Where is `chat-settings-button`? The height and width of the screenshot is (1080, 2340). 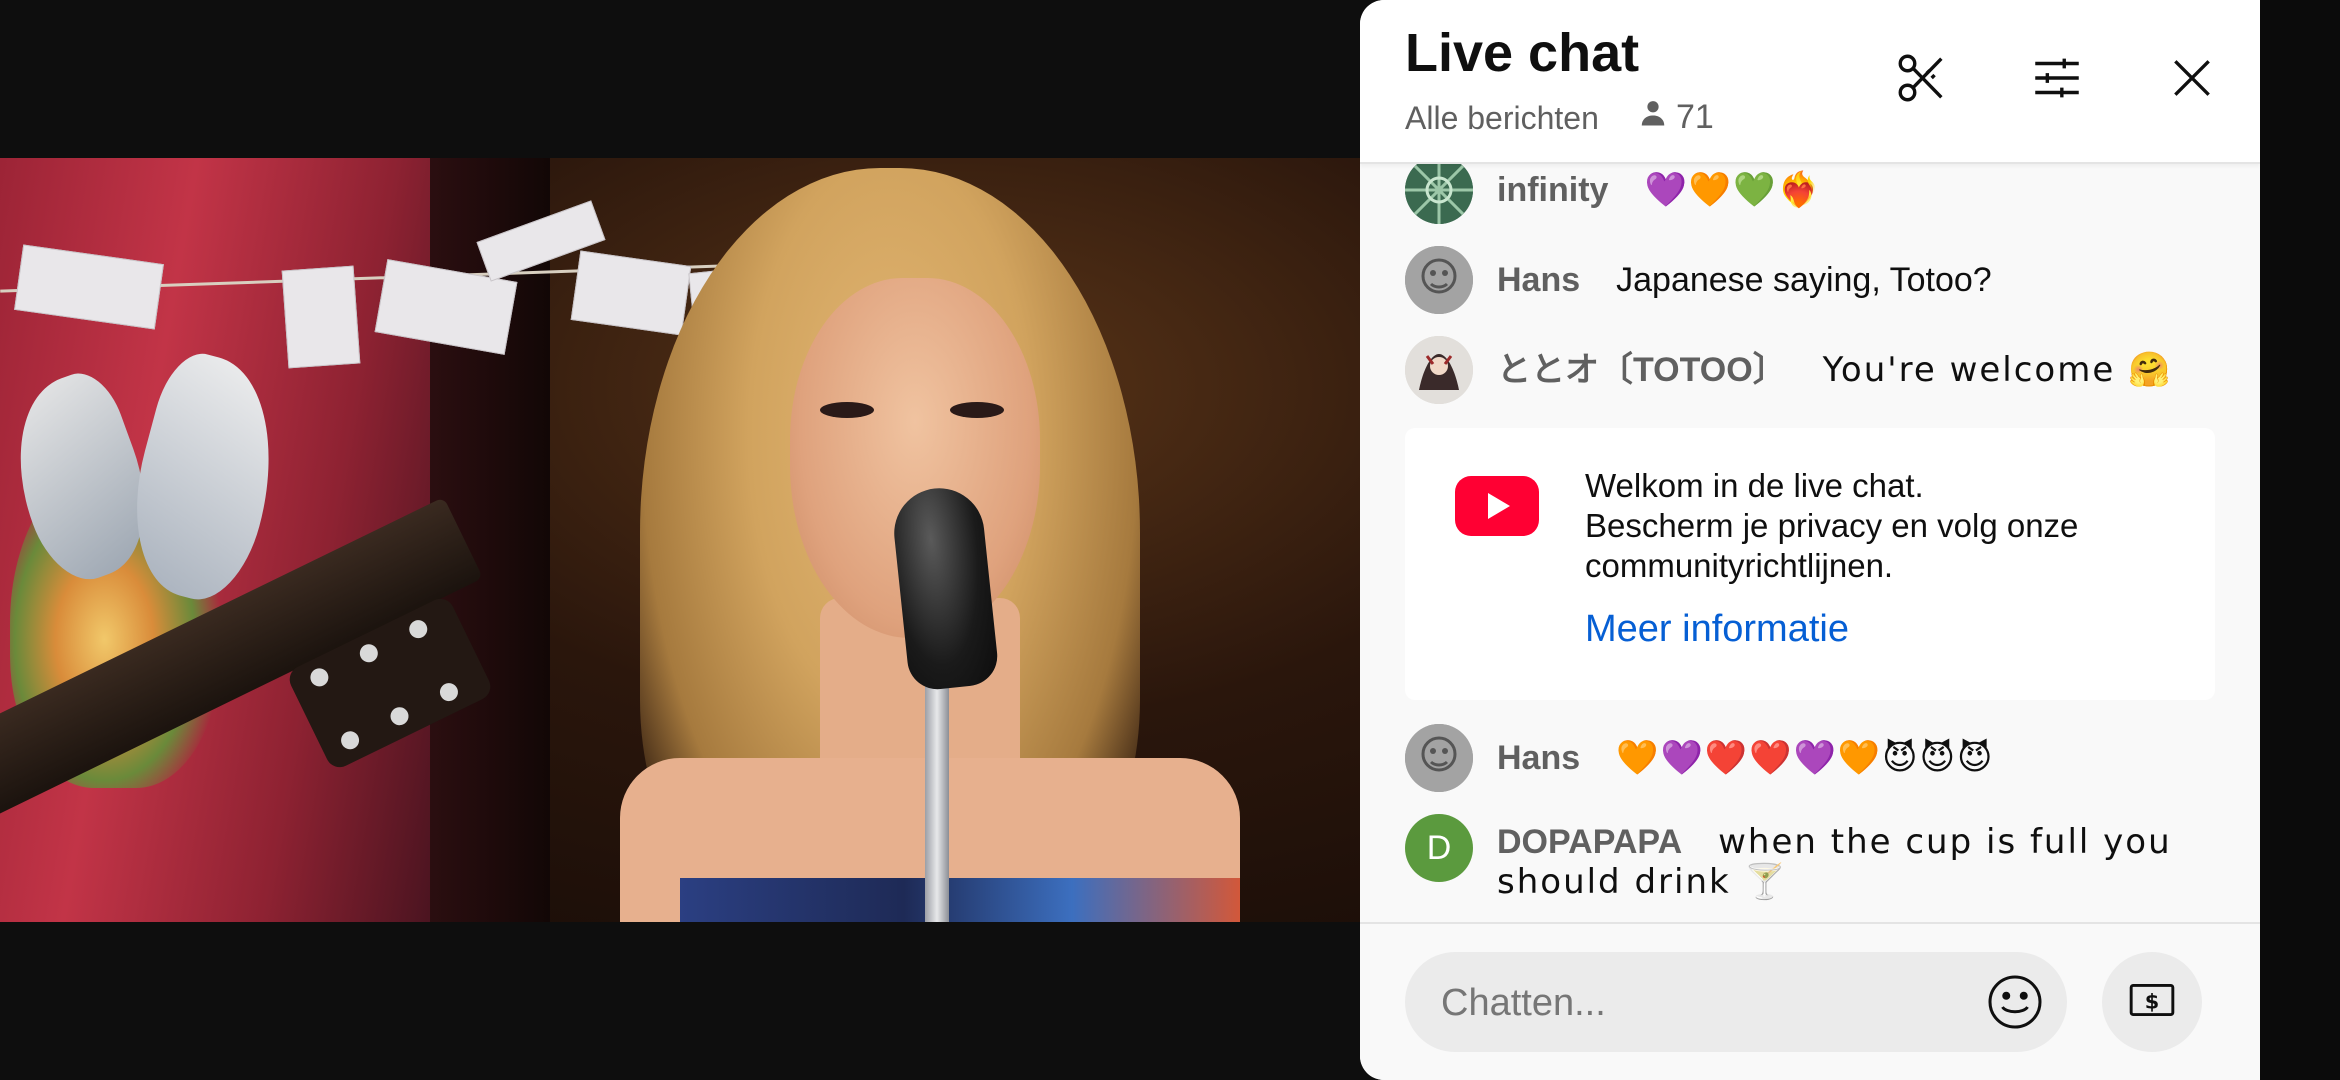
chat-settings-button is located at coordinates (2057, 80).